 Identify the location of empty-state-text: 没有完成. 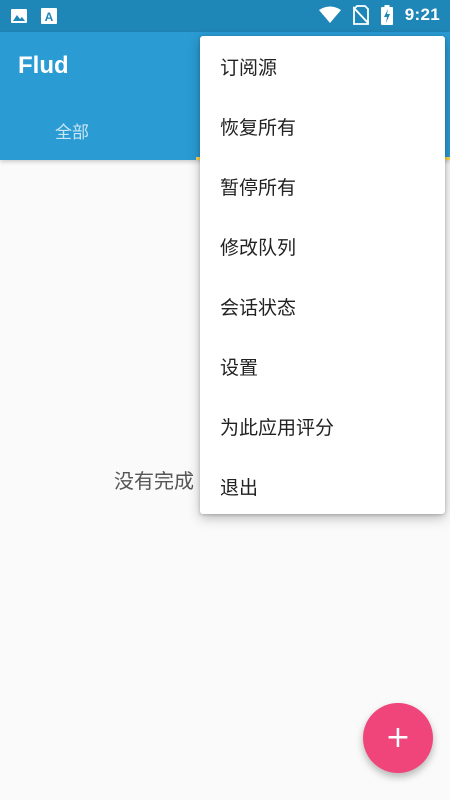
(154, 481).